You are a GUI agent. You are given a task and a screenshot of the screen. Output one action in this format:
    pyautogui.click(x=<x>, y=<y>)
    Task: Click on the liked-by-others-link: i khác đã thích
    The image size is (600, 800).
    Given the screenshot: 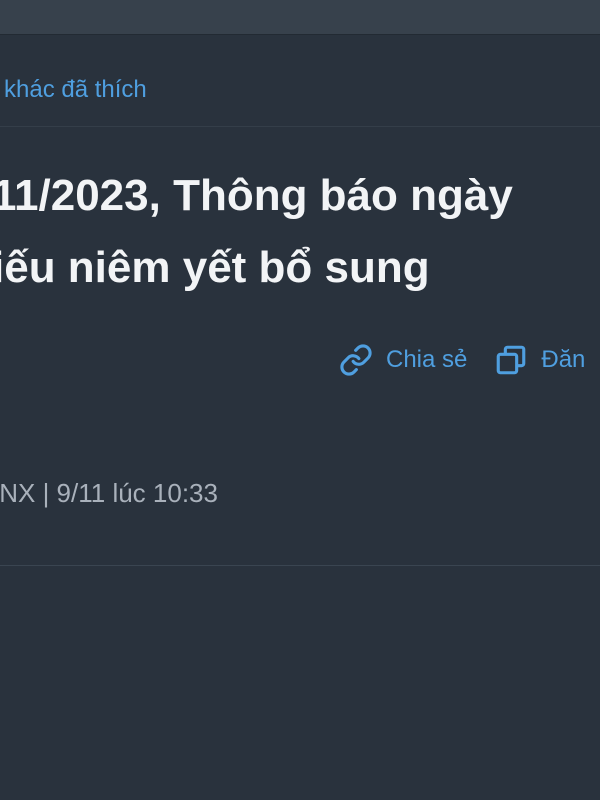 What is the action you would take?
    pyautogui.click(x=73, y=90)
    